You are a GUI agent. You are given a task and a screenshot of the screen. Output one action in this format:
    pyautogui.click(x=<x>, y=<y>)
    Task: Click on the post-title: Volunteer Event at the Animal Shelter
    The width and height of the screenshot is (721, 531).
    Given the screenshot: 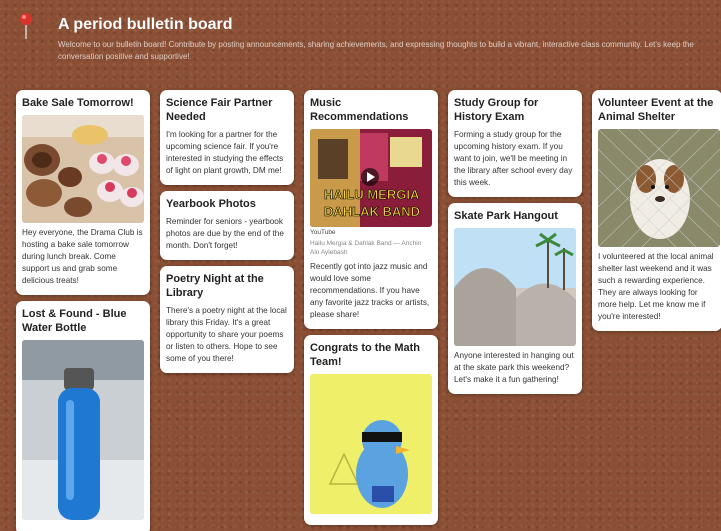 What is the action you would take?
    pyautogui.click(x=656, y=110)
    